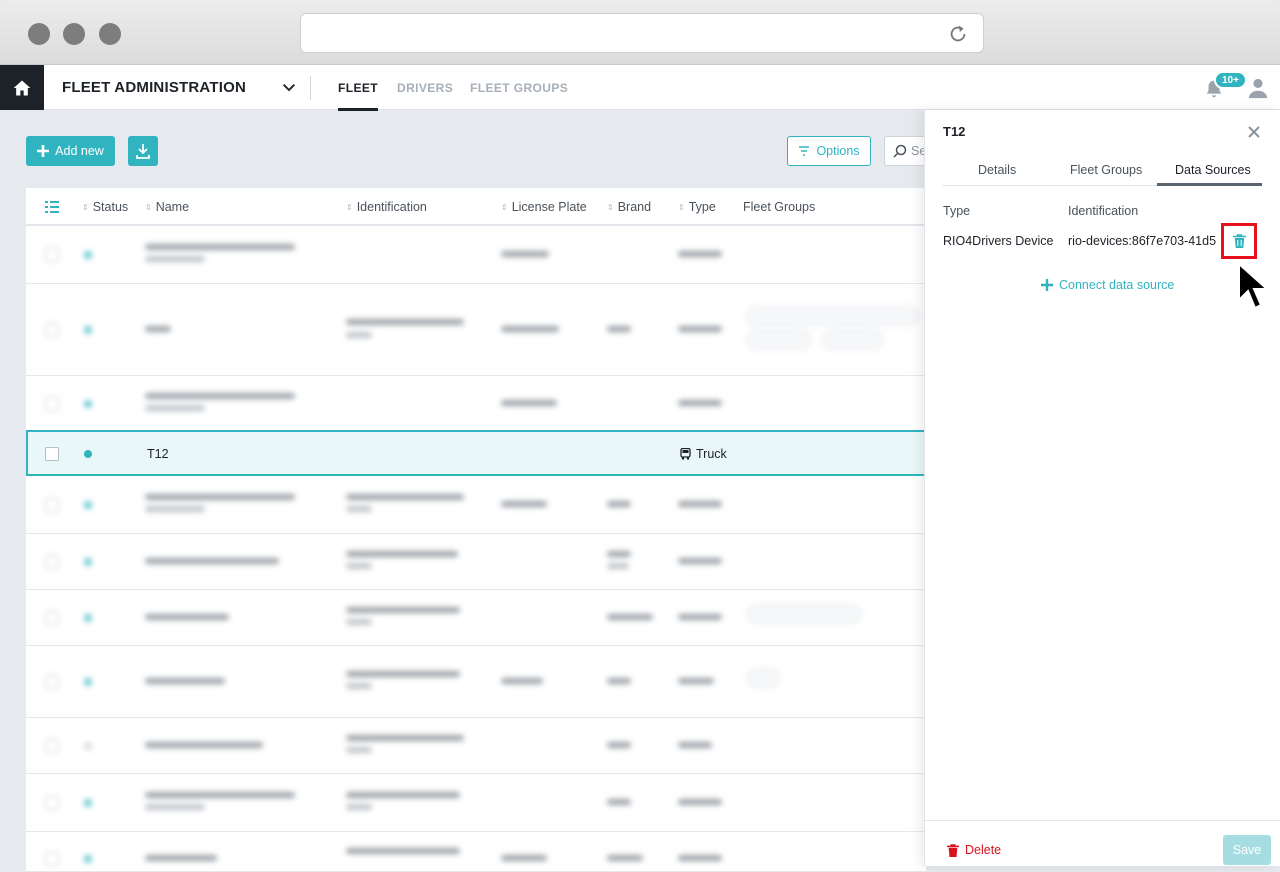 This screenshot has height=872, width=1280. What do you see at coordinates (143, 151) in the screenshot?
I see `download-button` at bounding box center [143, 151].